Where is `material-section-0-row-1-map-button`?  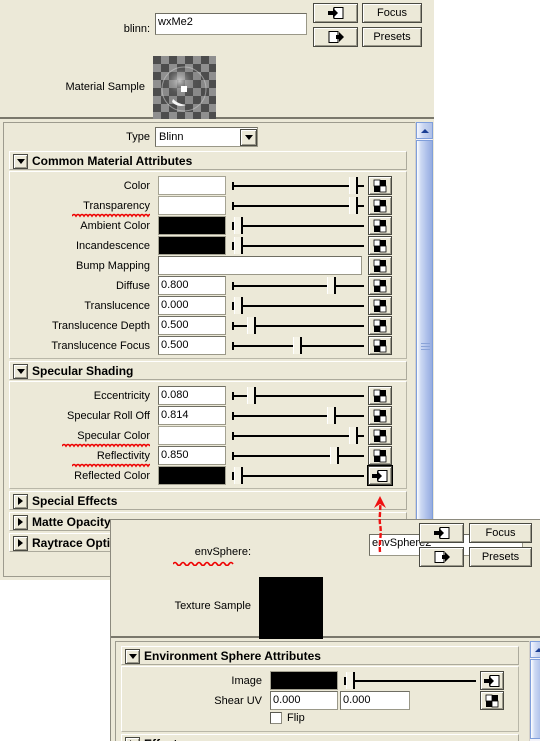 material-section-0-row-1-map-button is located at coordinates (380, 205).